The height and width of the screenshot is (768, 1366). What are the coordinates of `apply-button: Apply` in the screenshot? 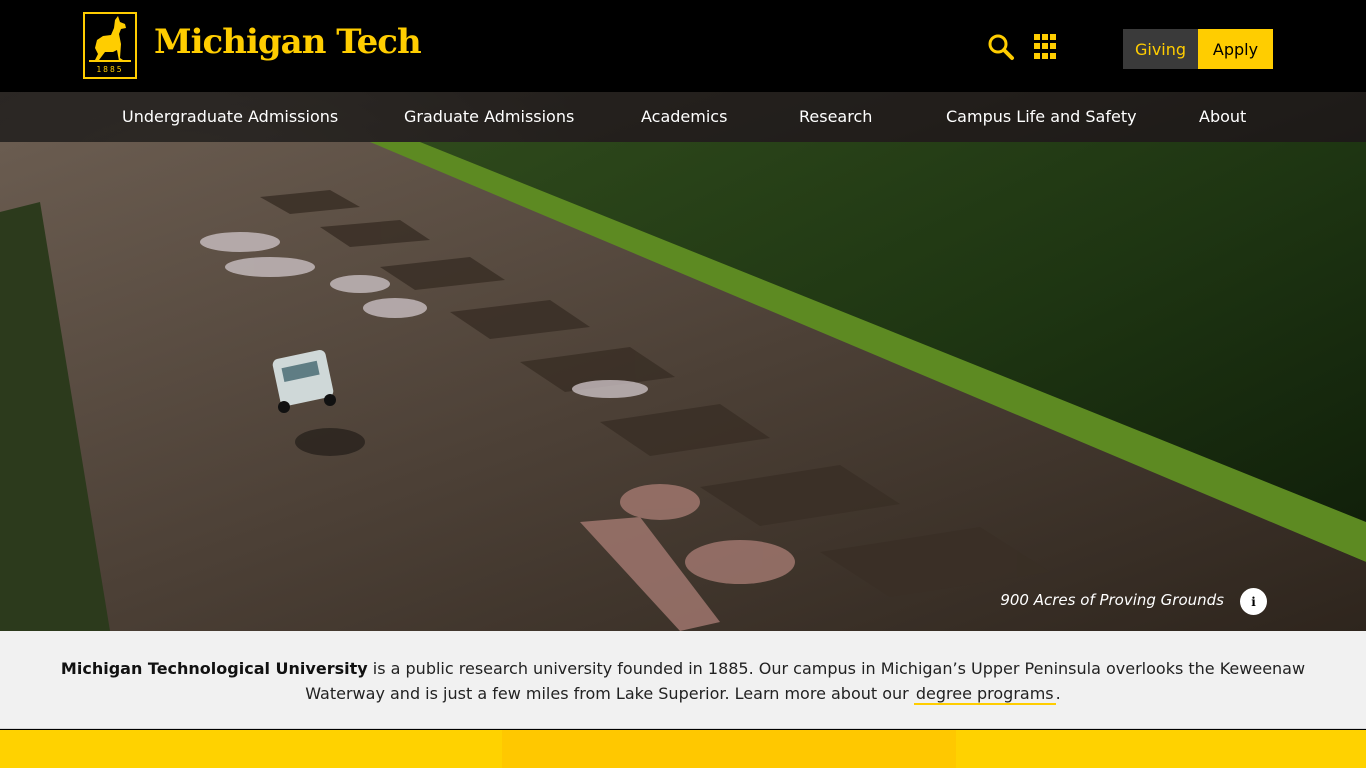 It's located at (1235, 49).